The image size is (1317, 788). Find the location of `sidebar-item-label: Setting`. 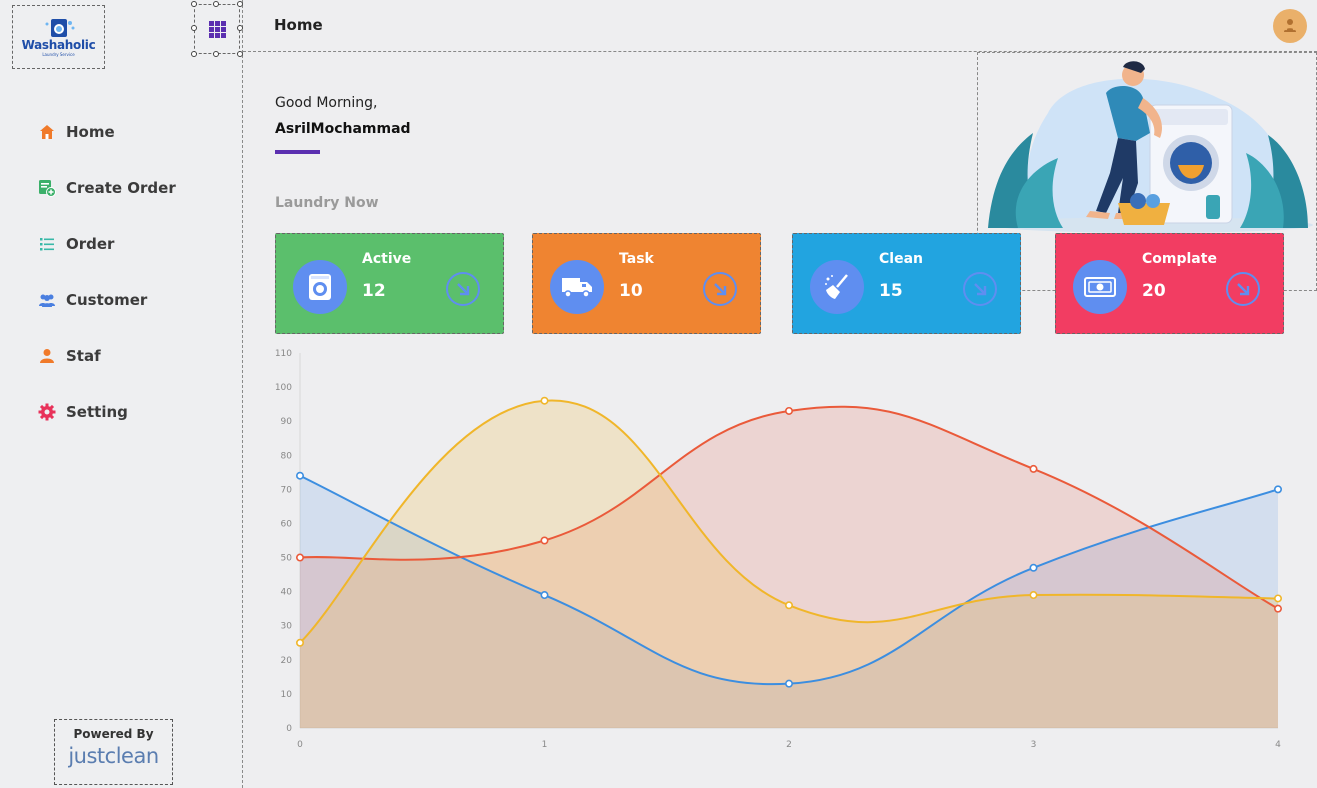

sidebar-item-label: Setting is located at coordinates (97, 412).